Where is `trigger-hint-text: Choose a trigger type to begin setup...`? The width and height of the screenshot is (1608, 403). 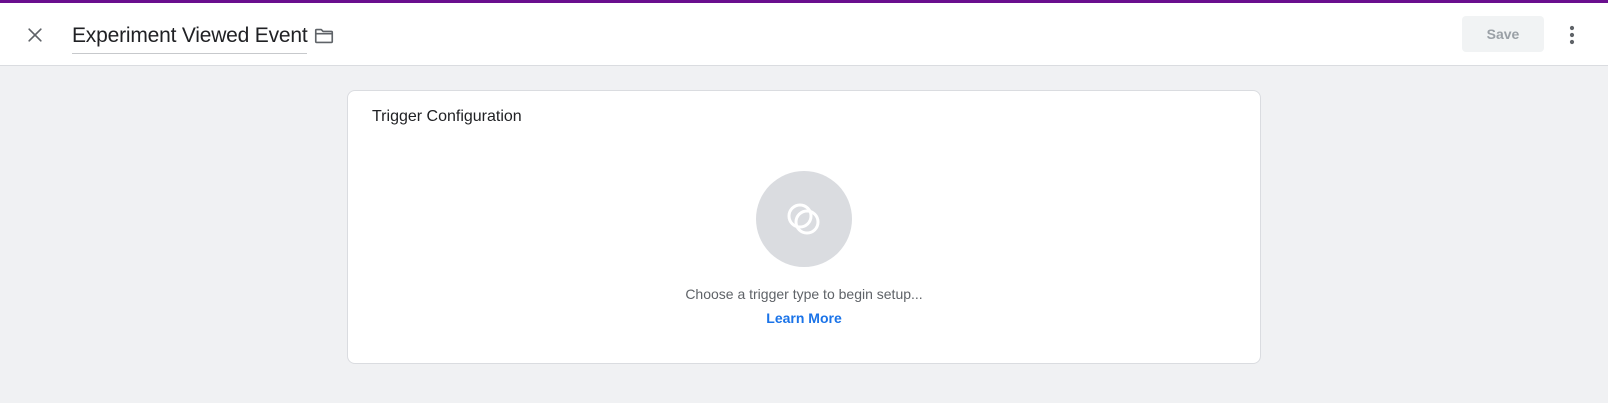 trigger-hint-text: Choose a trigger type to begin setup... is located at coordinates (804, 294).